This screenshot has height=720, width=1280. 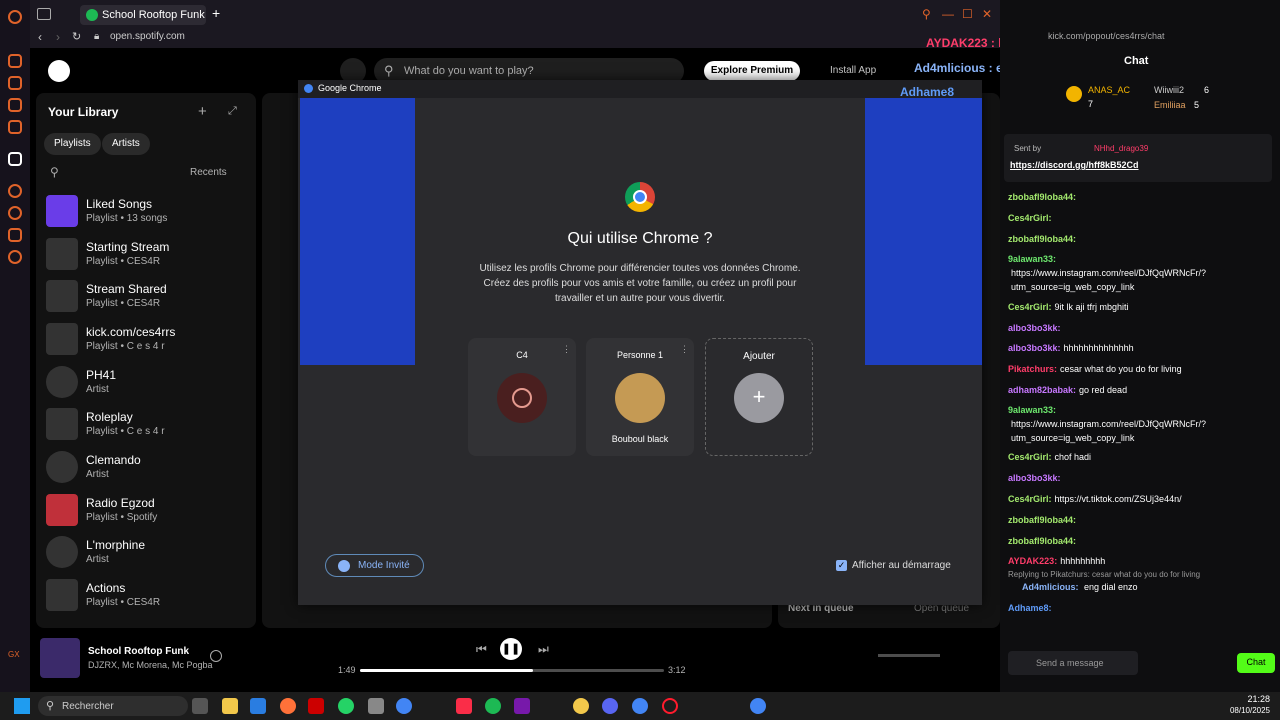 I want to click on pinned-link: https://discord.gg/hff8kB52Cd, so click(x=1074, y=165).